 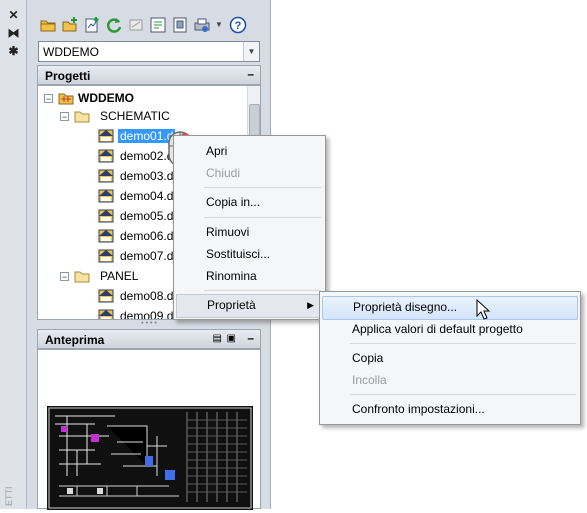 What do you see at coordinates (149, 75) in the screenshot?
I see `projects-panel-header: Progetti –` at bounding box center [149, 75].